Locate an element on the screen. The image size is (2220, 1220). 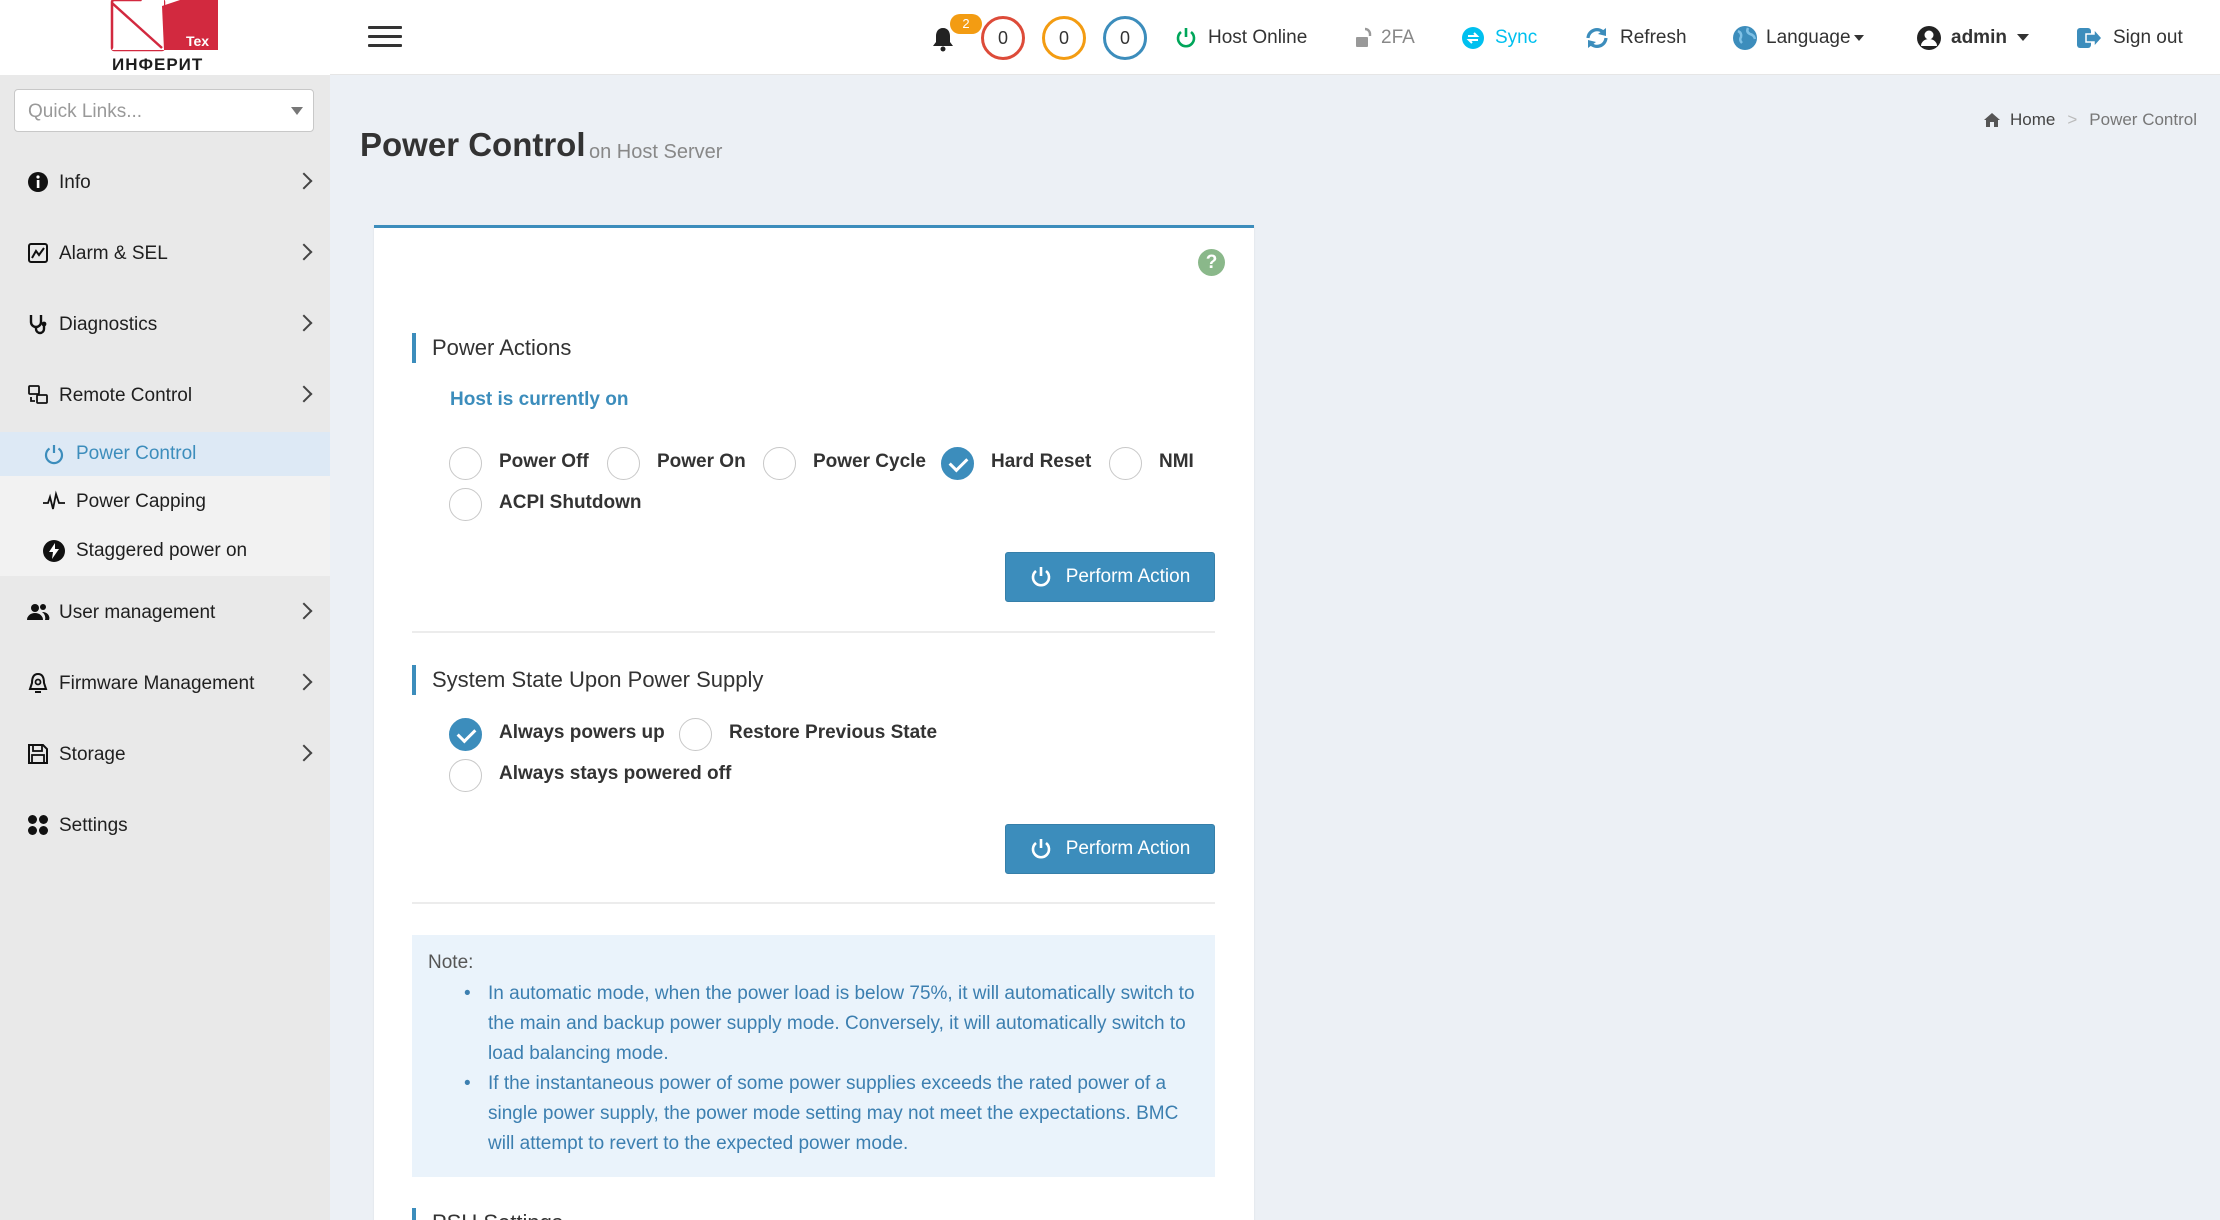
sidebar-item-alarm-sel: Alarm & SEL is located at coordinates (165, 255).